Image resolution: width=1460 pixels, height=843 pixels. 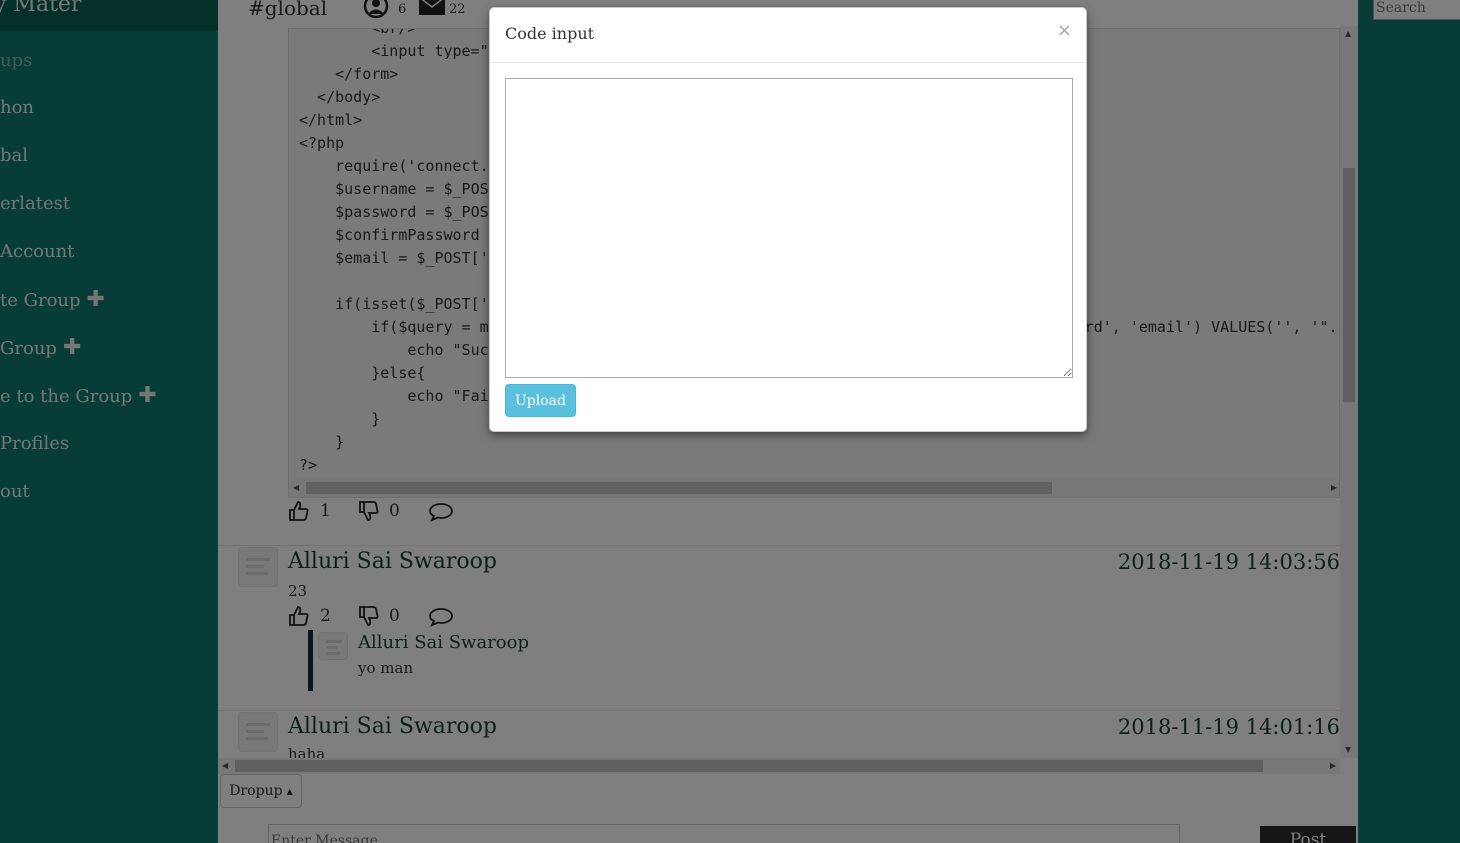 I want to click on code-textarea, so click(x=789, y=228).